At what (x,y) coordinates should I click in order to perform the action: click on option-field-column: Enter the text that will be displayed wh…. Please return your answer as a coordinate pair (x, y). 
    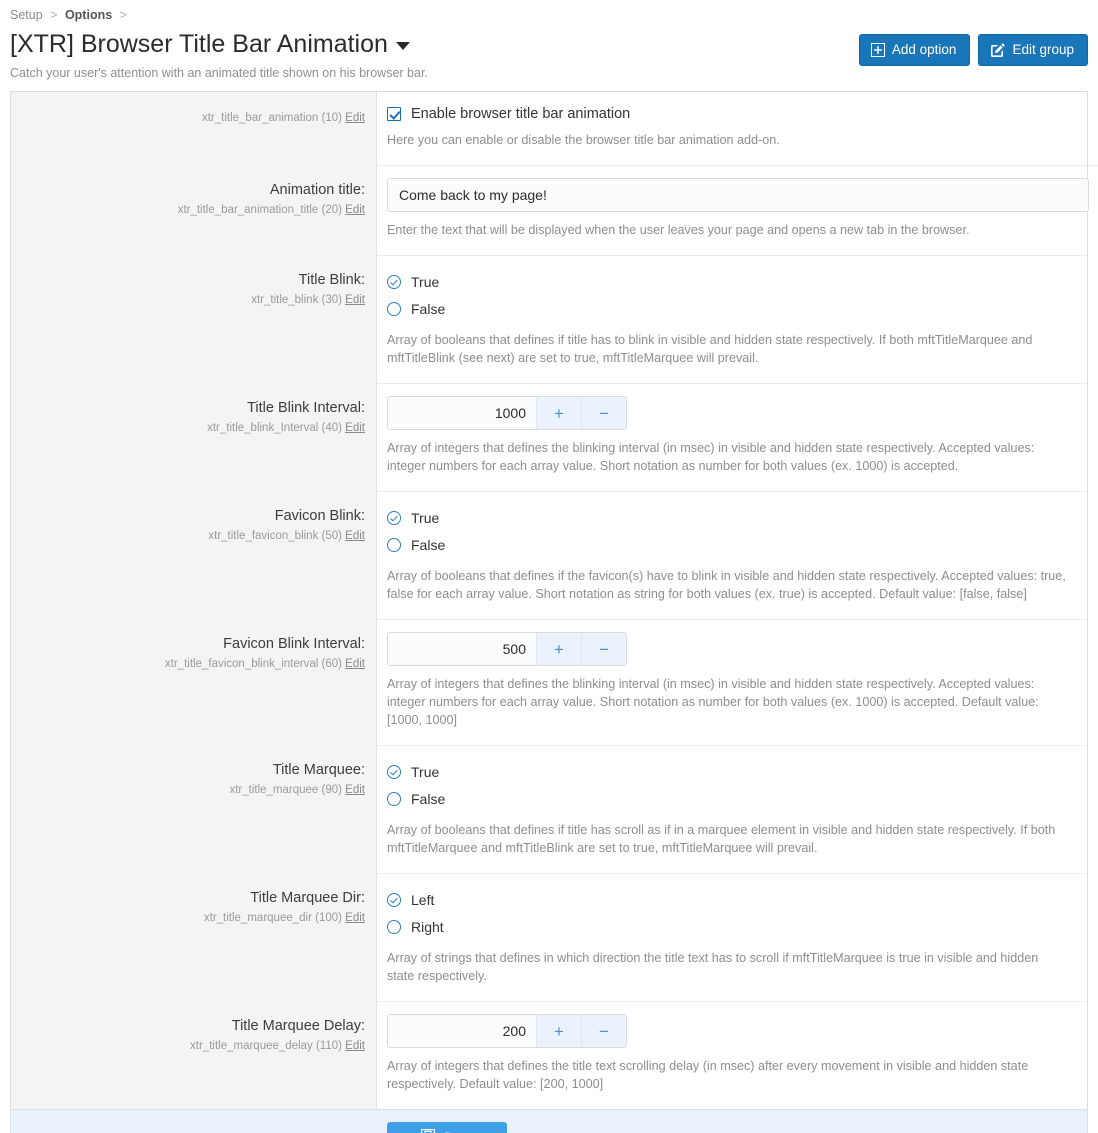
    Looking at the image, I should click on (737, 210).